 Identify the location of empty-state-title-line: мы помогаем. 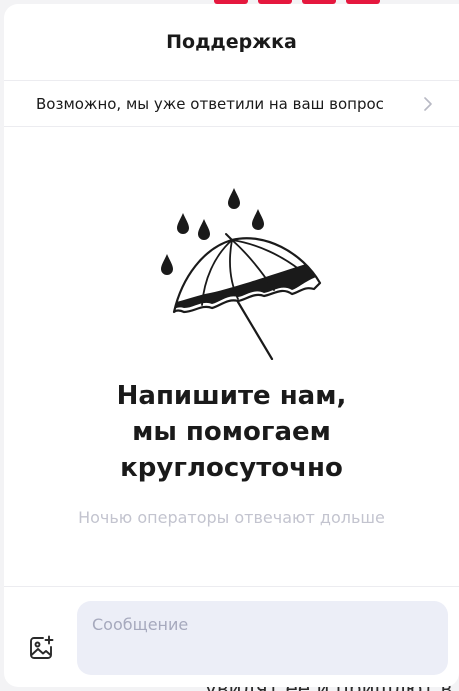
(231, 432).